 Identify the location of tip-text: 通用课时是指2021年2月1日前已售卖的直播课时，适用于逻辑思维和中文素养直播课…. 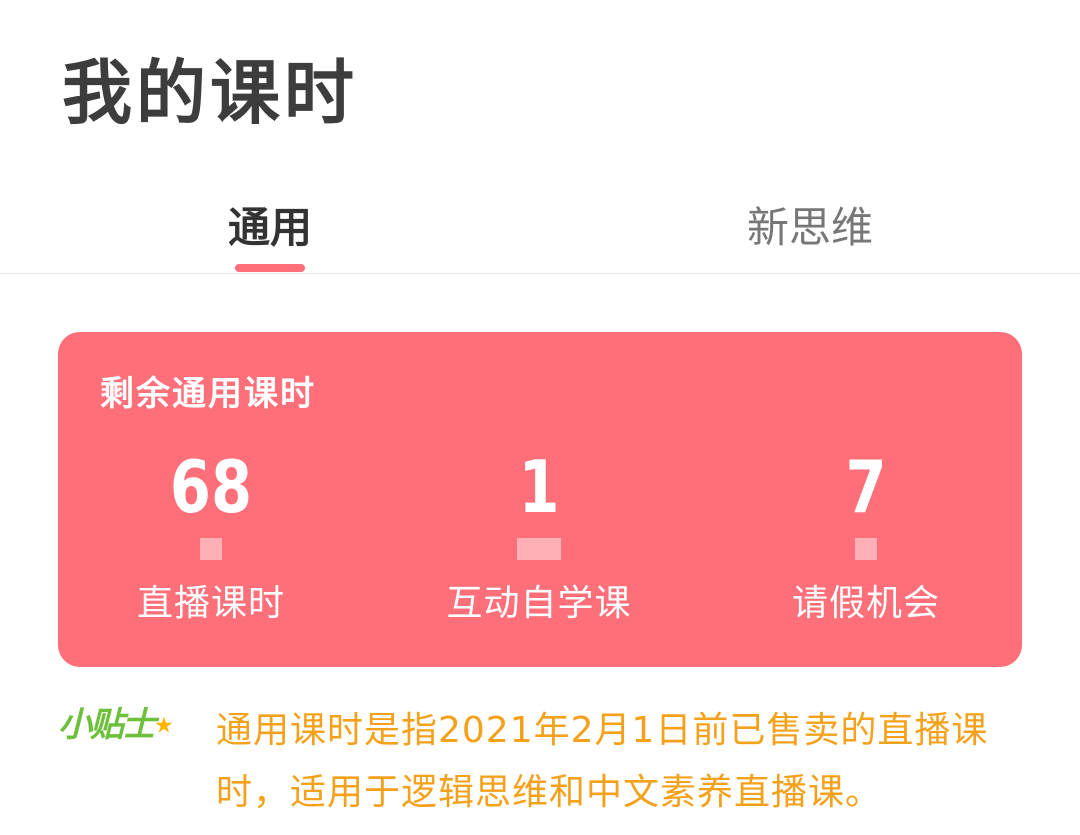
(602, 761).